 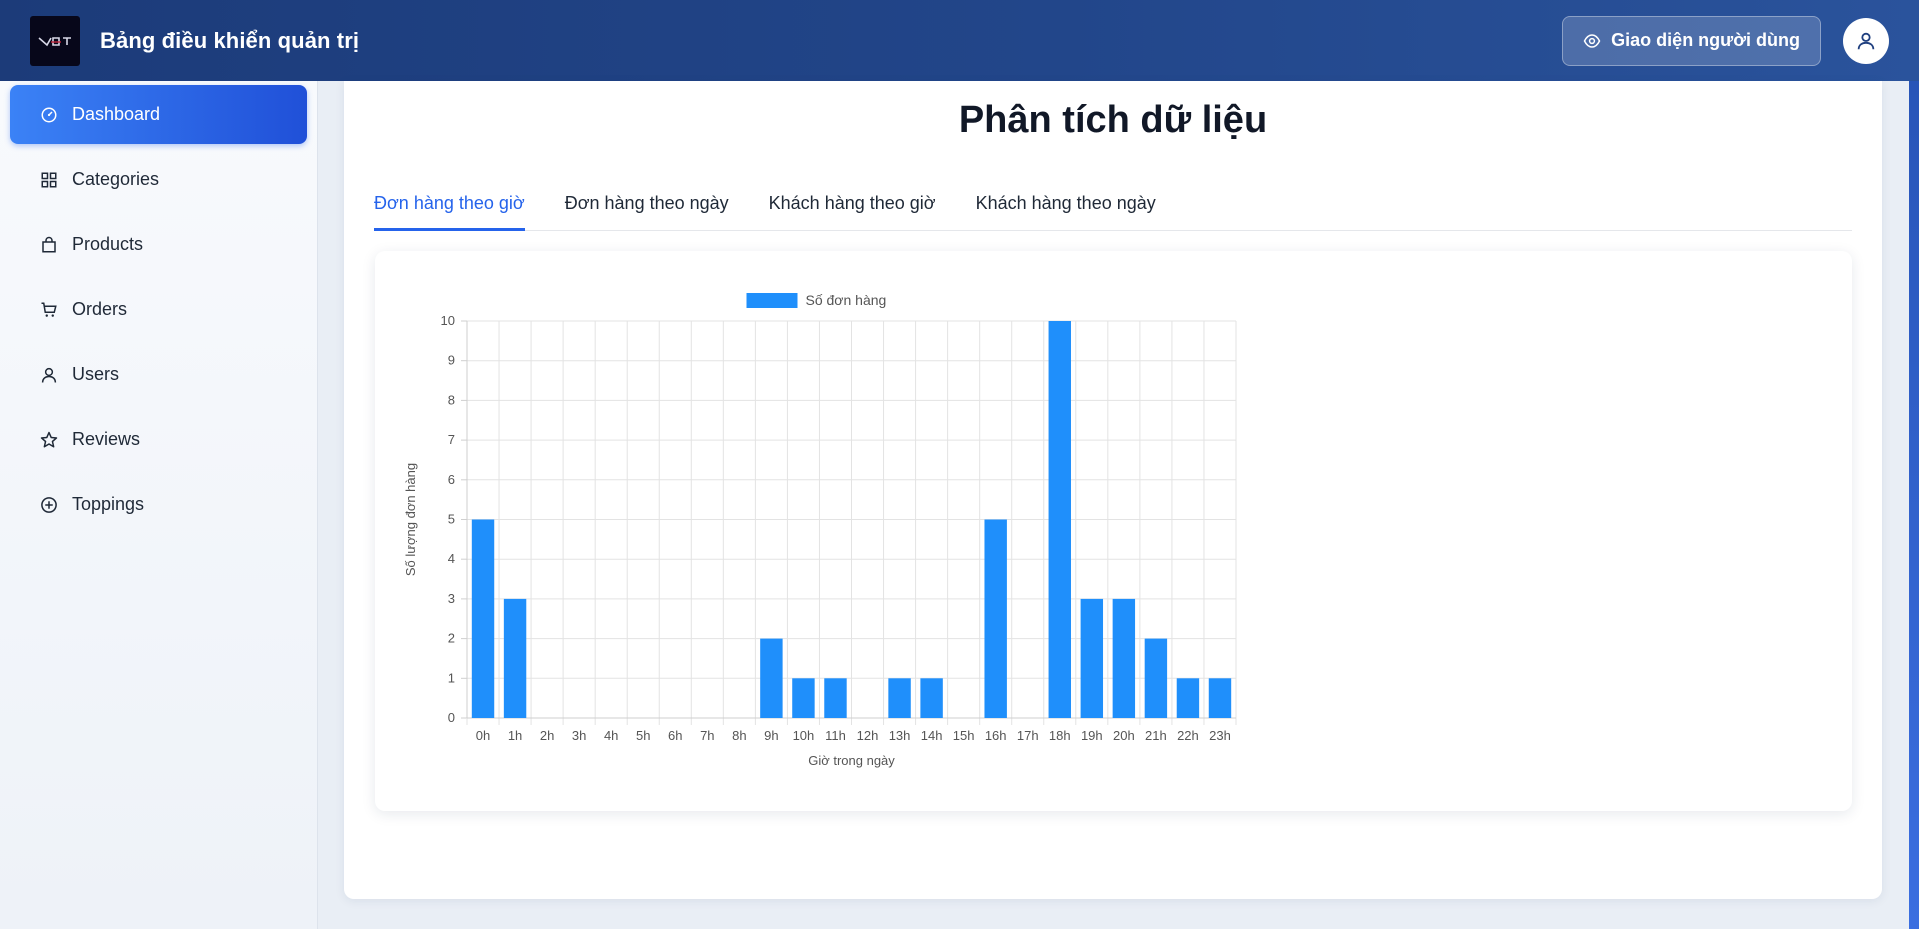 I want to click on x-tick-label: 23h, so click(x=1220, y=735).